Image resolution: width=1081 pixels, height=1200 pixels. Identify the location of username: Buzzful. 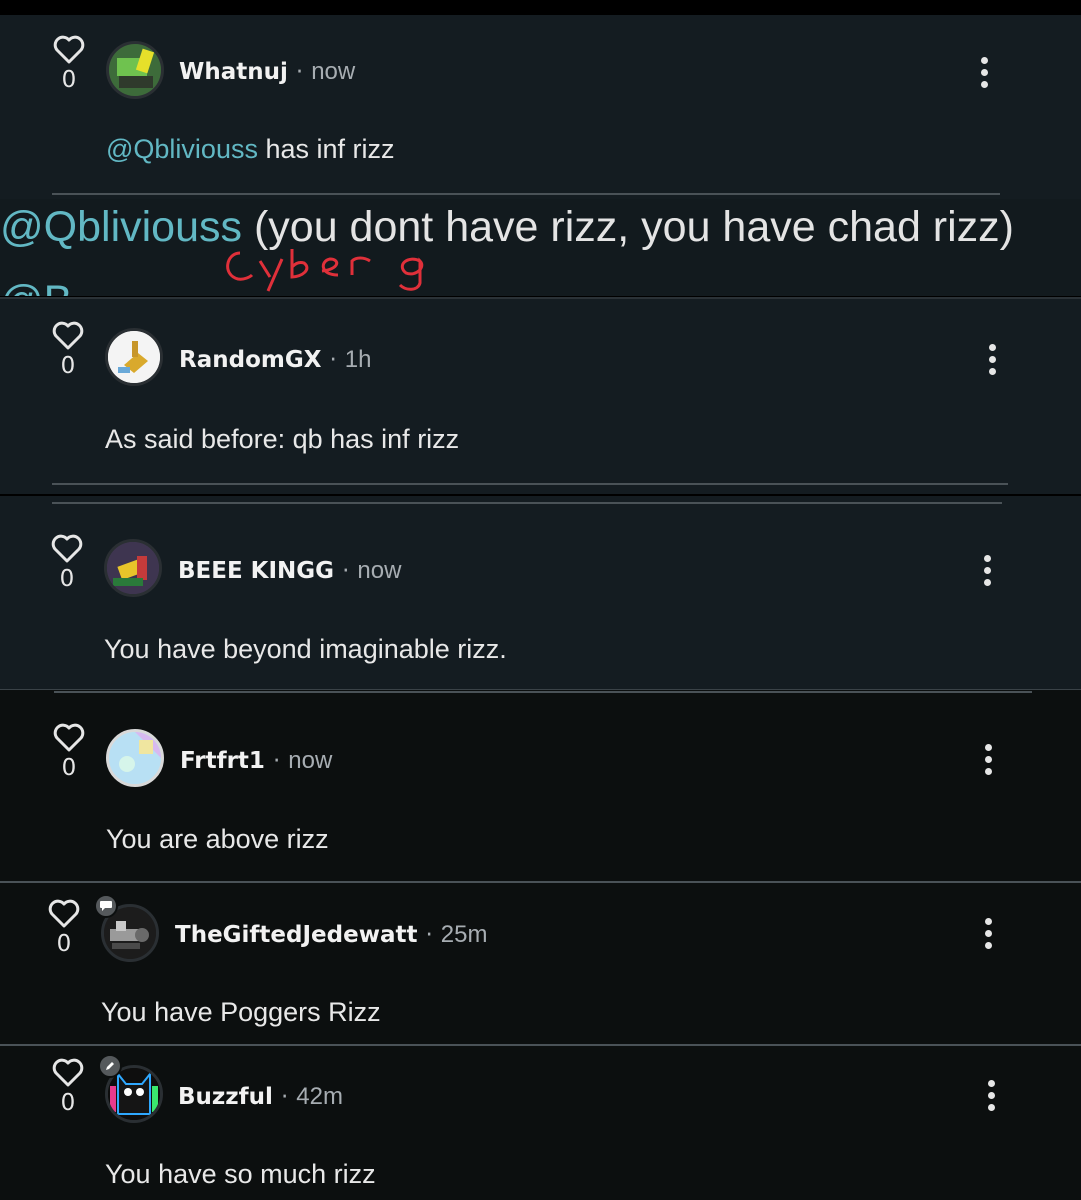
(225, 1097).